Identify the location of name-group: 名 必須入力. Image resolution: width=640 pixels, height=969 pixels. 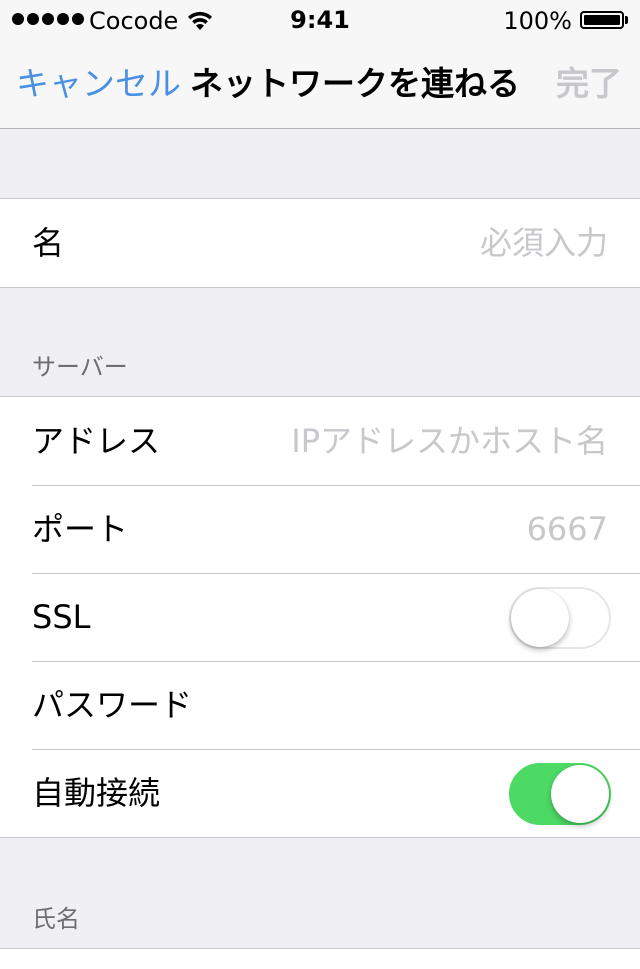
(320, 243).